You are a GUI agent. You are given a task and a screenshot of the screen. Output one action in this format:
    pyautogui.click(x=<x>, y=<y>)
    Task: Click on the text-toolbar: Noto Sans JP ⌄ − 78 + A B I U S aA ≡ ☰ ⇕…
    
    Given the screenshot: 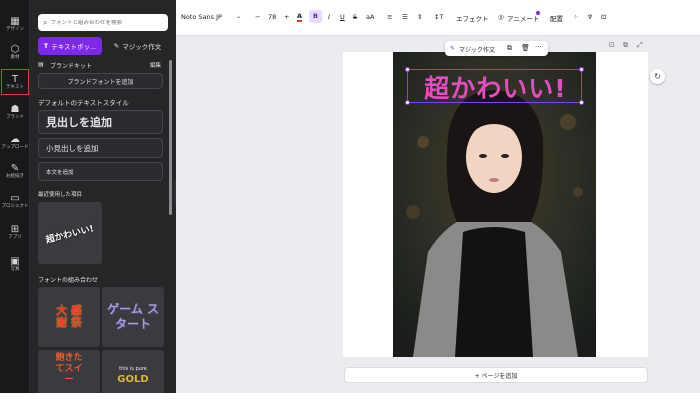 What is the action you would take?
    pyautogui.click(x=438, y=18)
    